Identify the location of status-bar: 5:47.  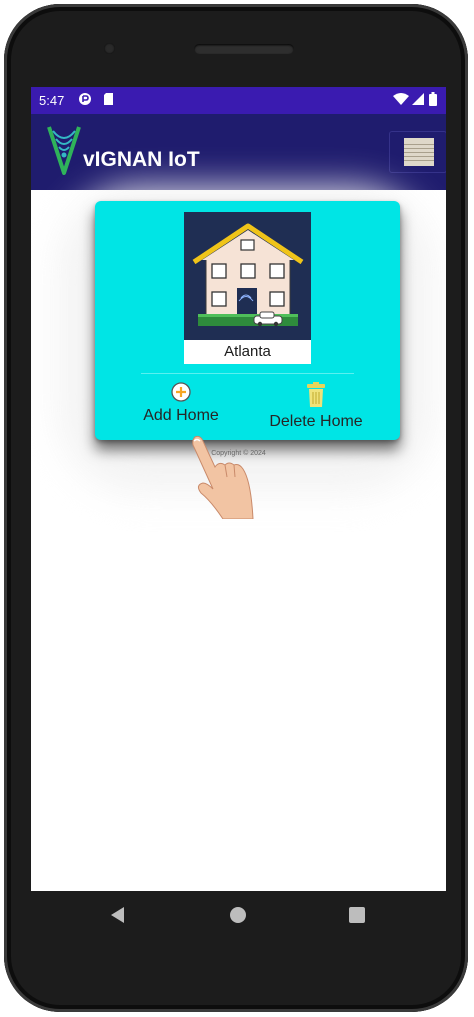
(238, 100).